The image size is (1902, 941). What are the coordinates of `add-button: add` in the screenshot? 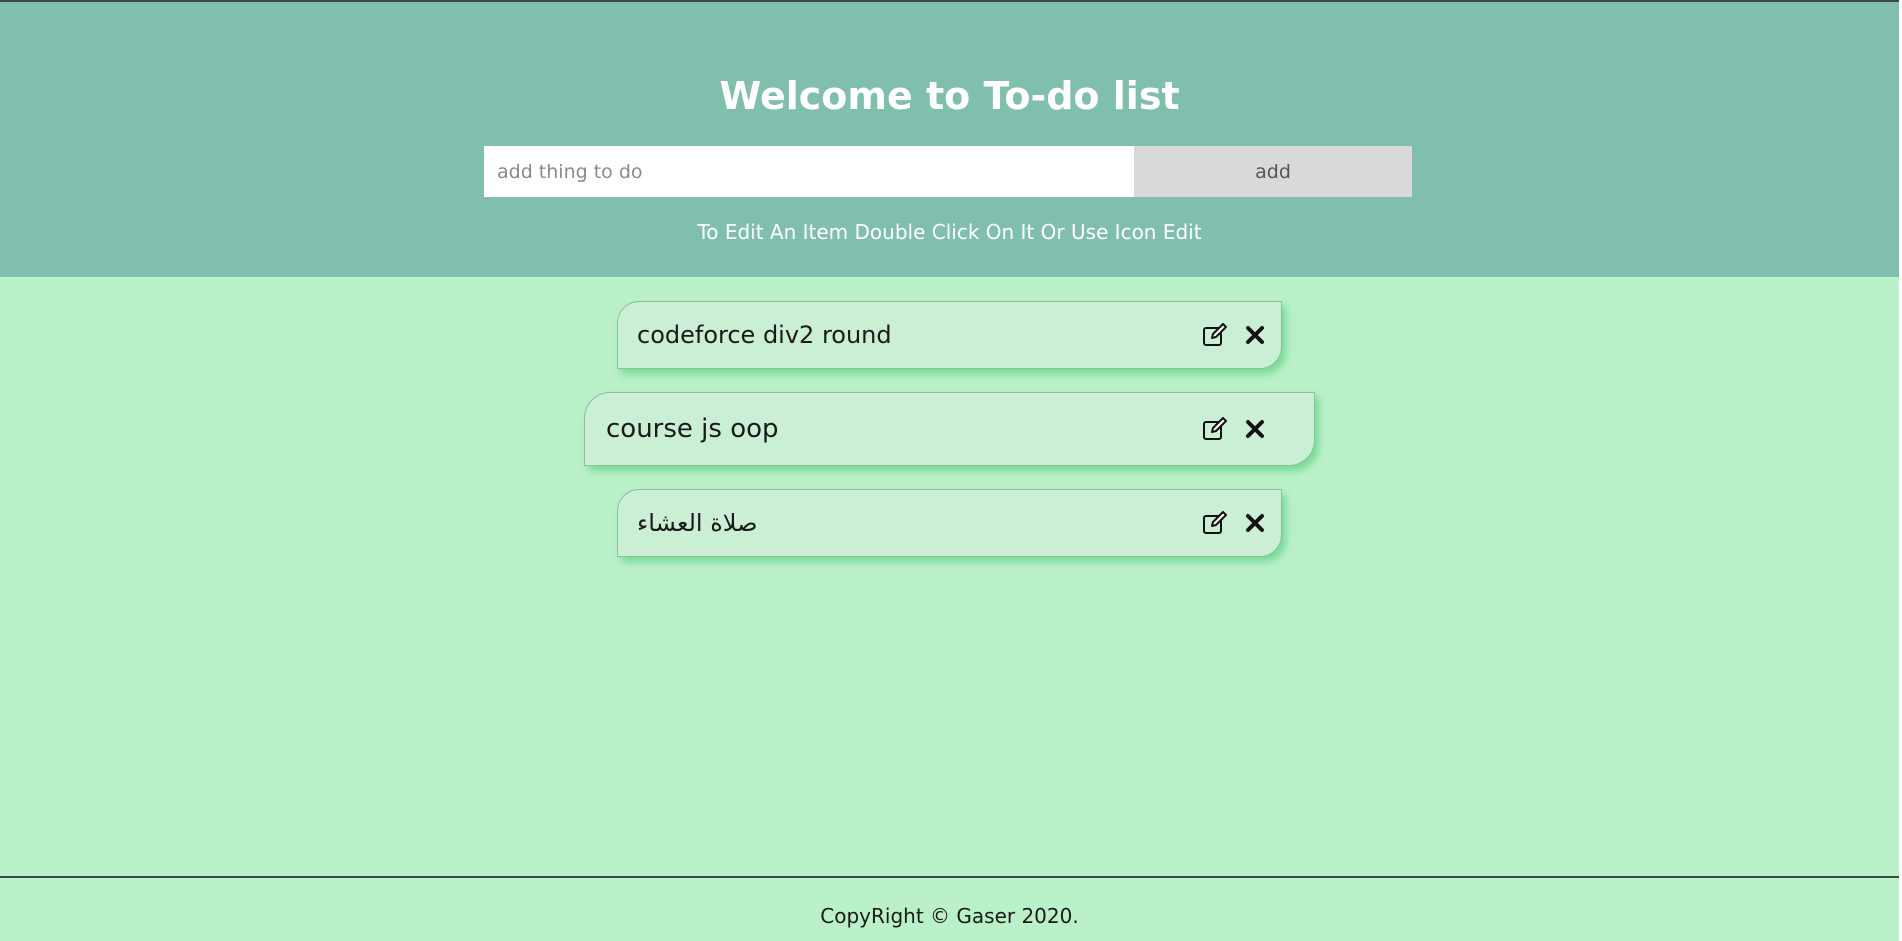 It's located at (1273, 171).